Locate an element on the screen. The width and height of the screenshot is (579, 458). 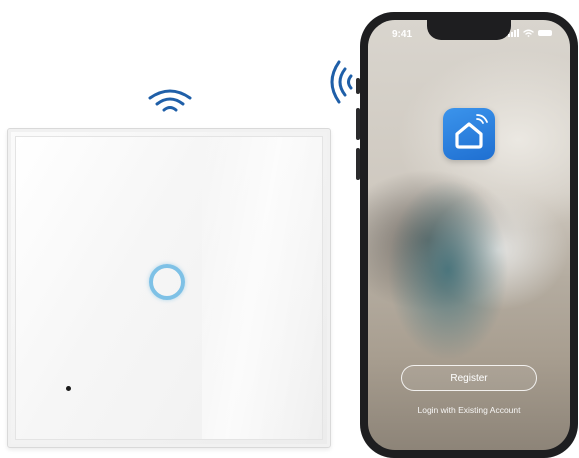
phone-notch is located at coordinates (469, 30).